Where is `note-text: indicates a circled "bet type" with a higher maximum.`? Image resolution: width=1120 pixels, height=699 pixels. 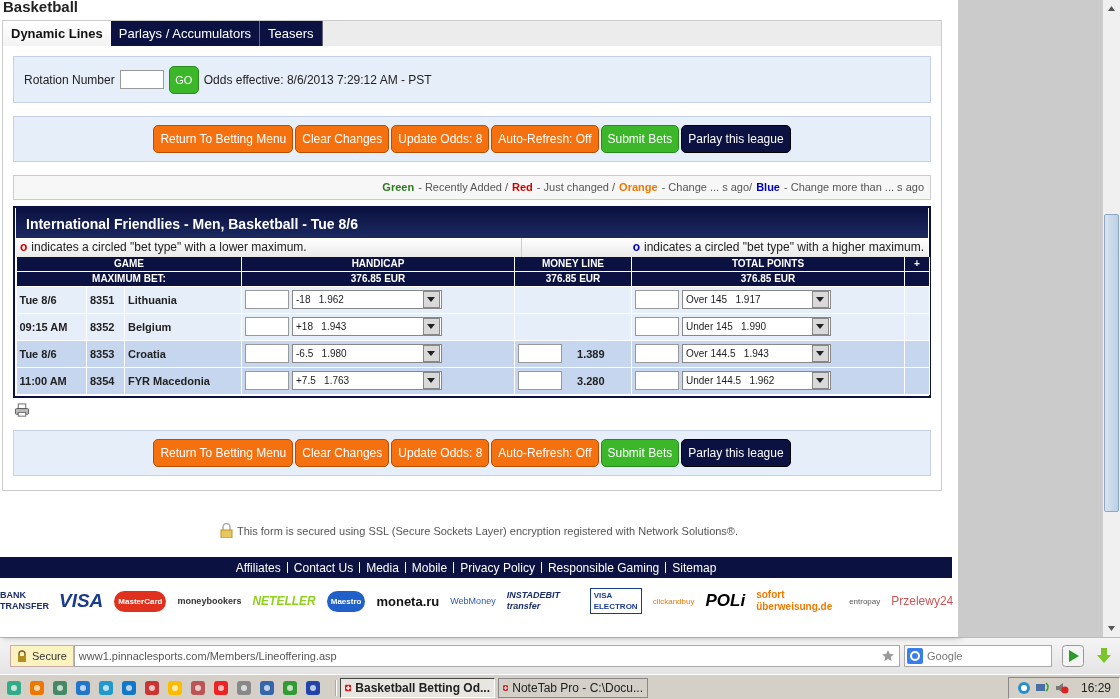
note-text: indicates a circled "bet type" with a higher maximum. is located at coordinates (784, 247).